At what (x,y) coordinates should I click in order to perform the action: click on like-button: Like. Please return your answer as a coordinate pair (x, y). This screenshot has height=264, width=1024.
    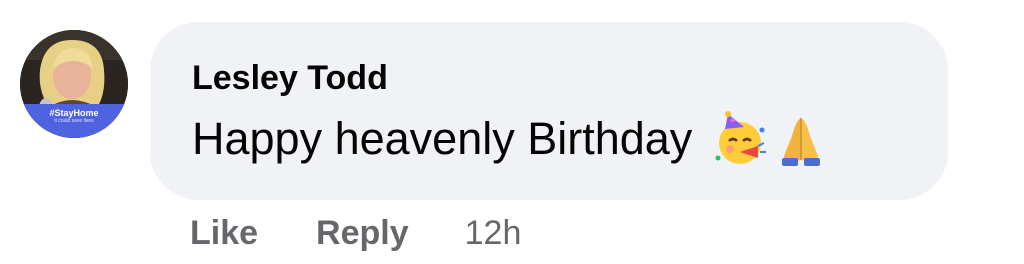
    Looking at the image, I should click on (224, 233).